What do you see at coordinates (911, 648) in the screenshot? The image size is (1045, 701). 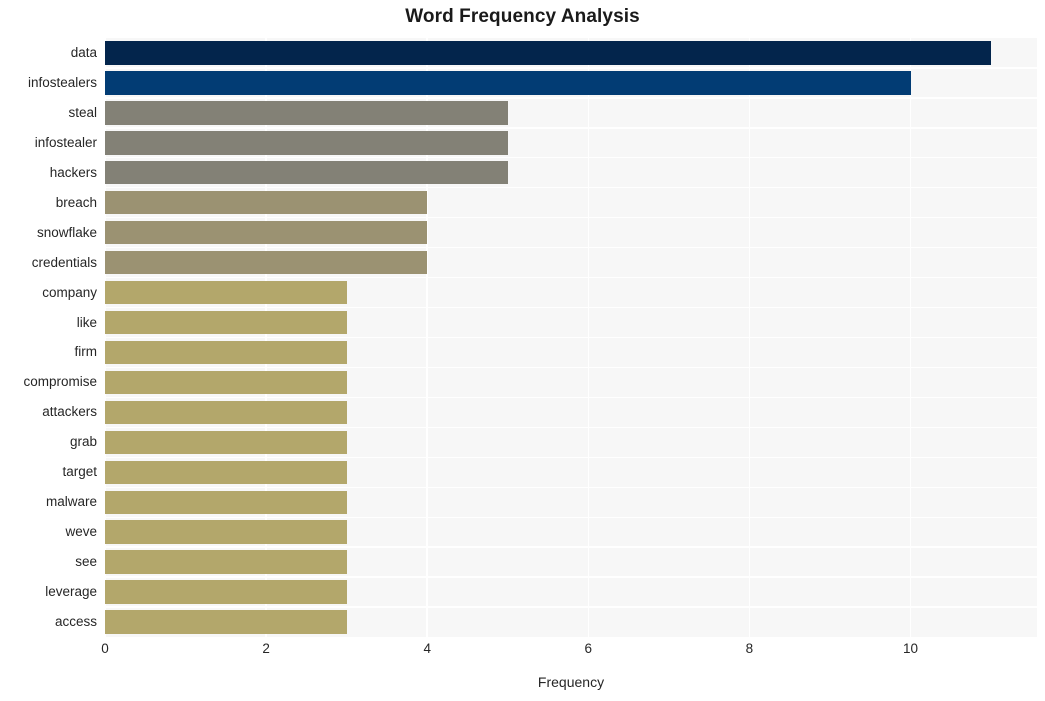 I see `x-axis-tick-label: 10` at bounding box center [911, 648].